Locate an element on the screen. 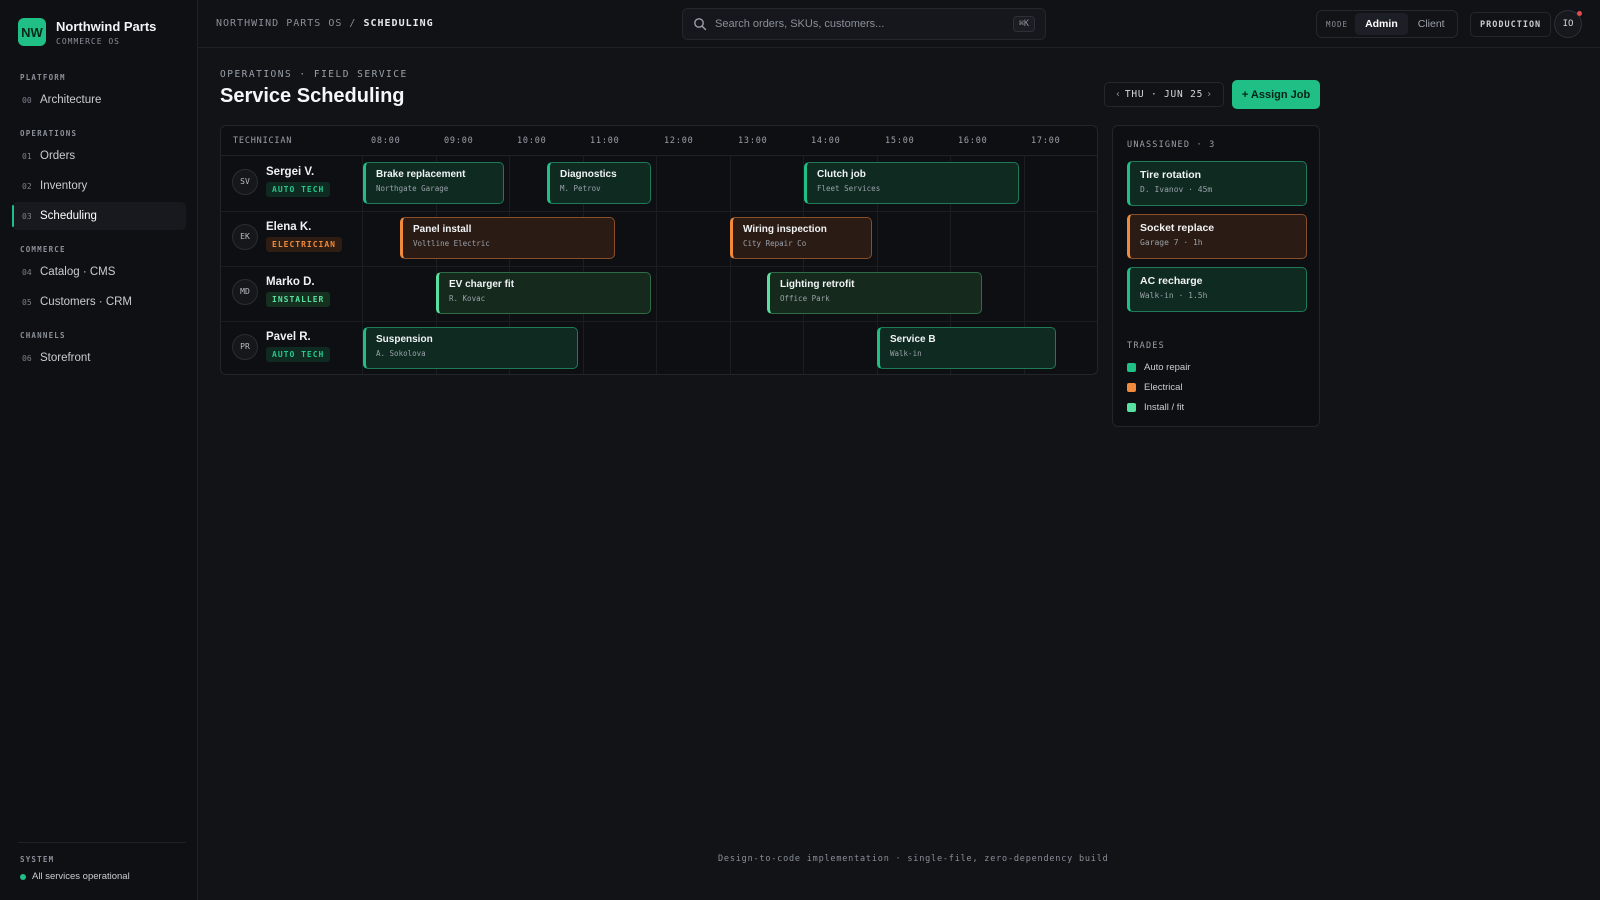 The width and height of the screenshot is (1600, 900). trades-title: TRADES is located at coordinates (1146, 346).